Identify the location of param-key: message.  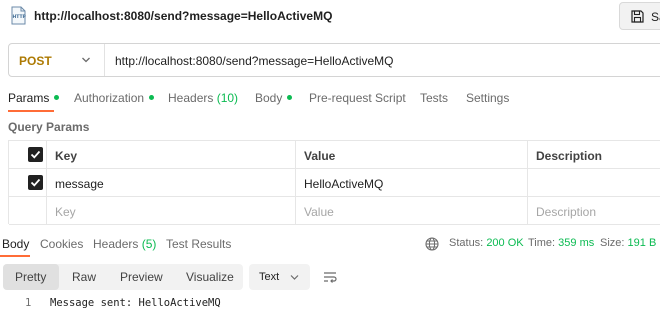
(79, 184).